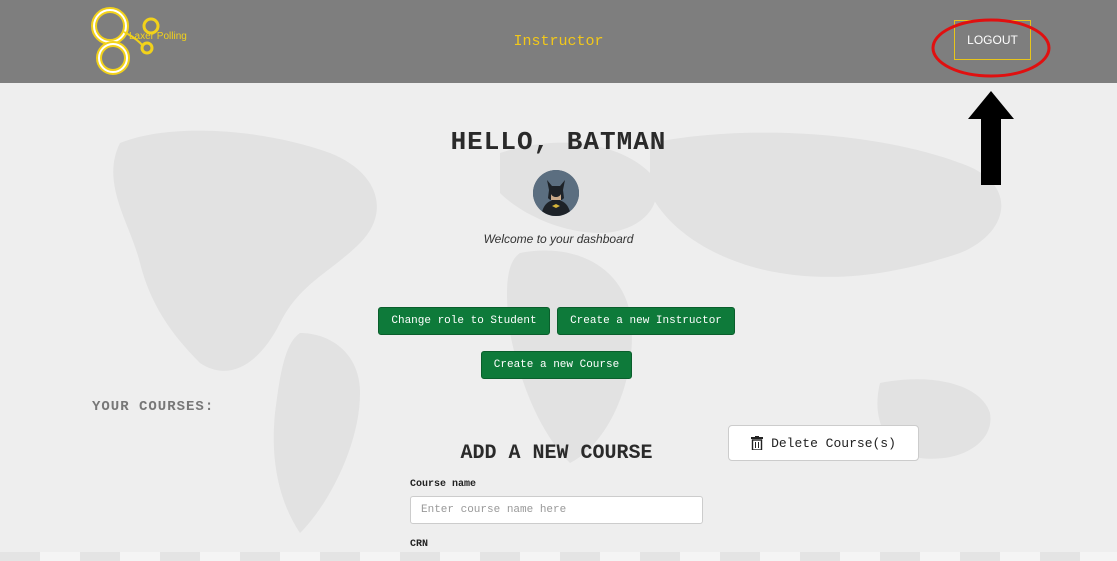 The image size is (1117, 561). What do you see at coordinates (646, 321) in the screenshot?
I see `create-instructor-button: Create a new Instructor` at bounding box center [646, 321].